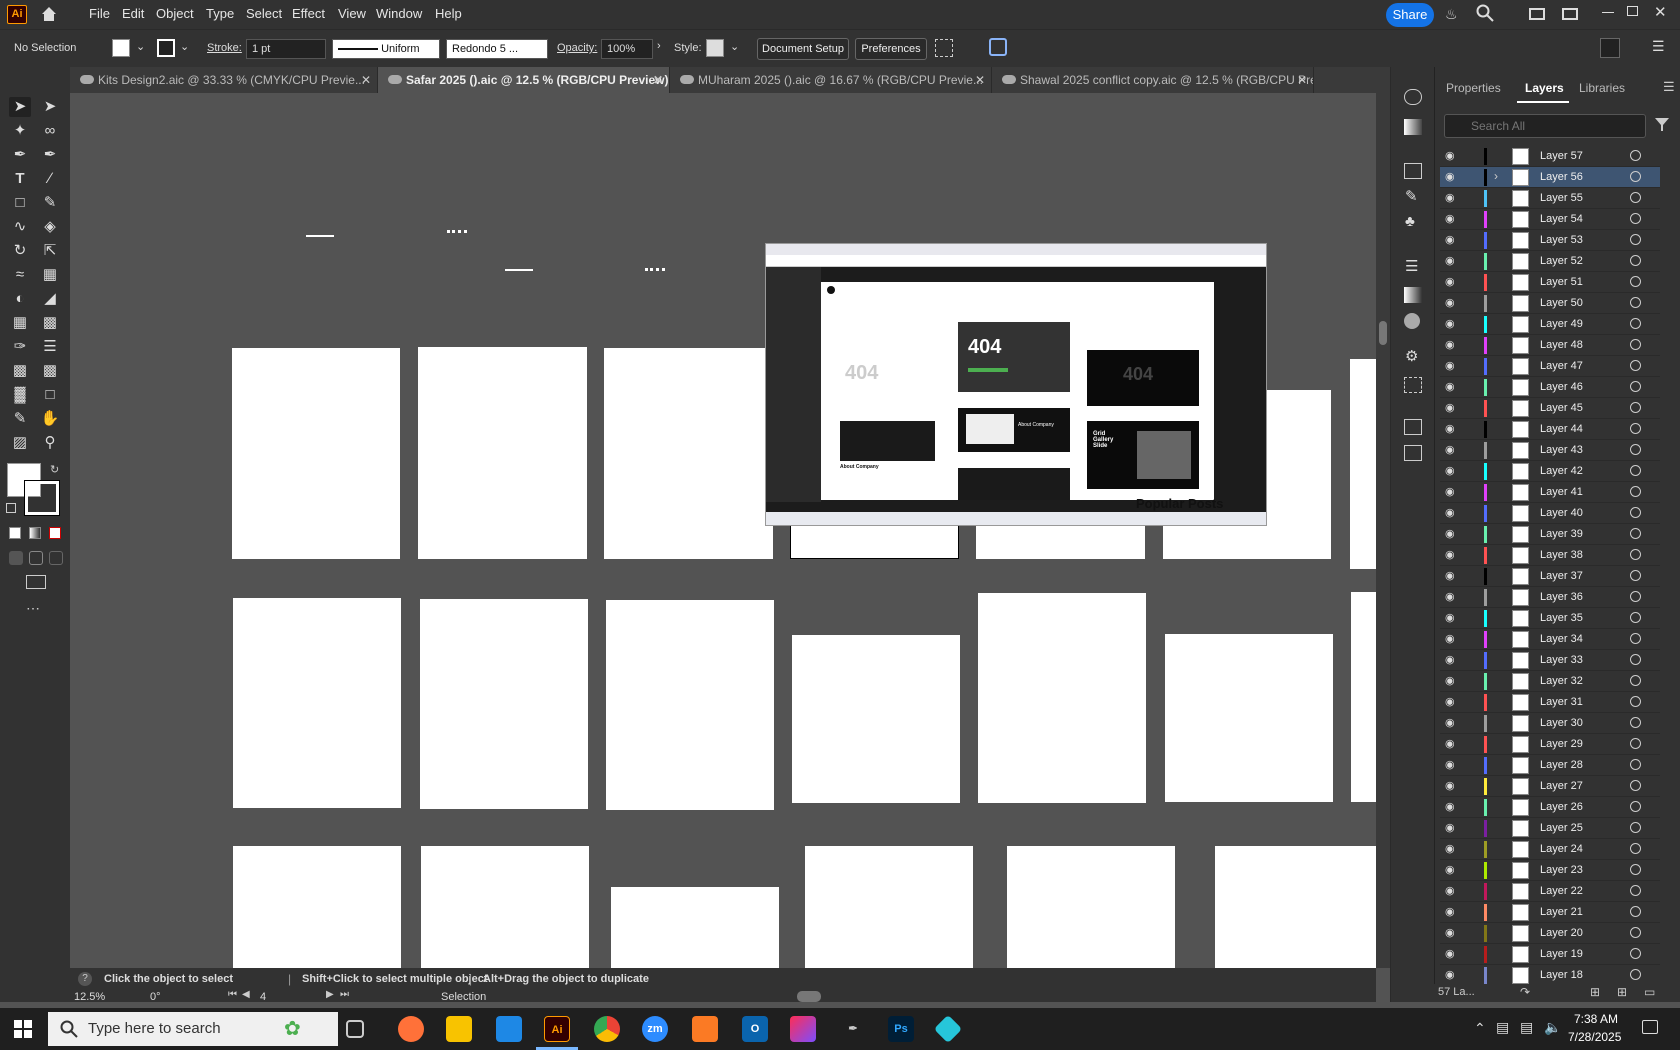 The width and height of the screenshot is (1680, 1050). I want to click on gradient-panel-icon, so click(1413, 127).